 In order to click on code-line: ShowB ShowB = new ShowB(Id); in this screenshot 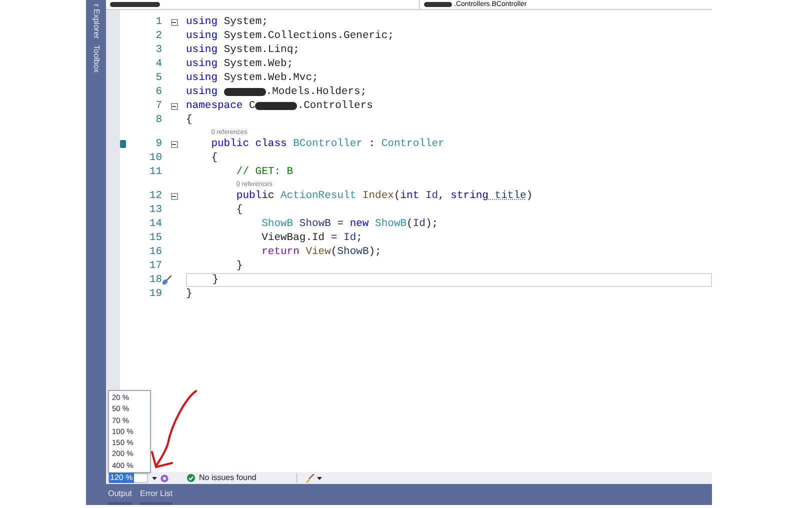, I will do `click(350, 224)`.